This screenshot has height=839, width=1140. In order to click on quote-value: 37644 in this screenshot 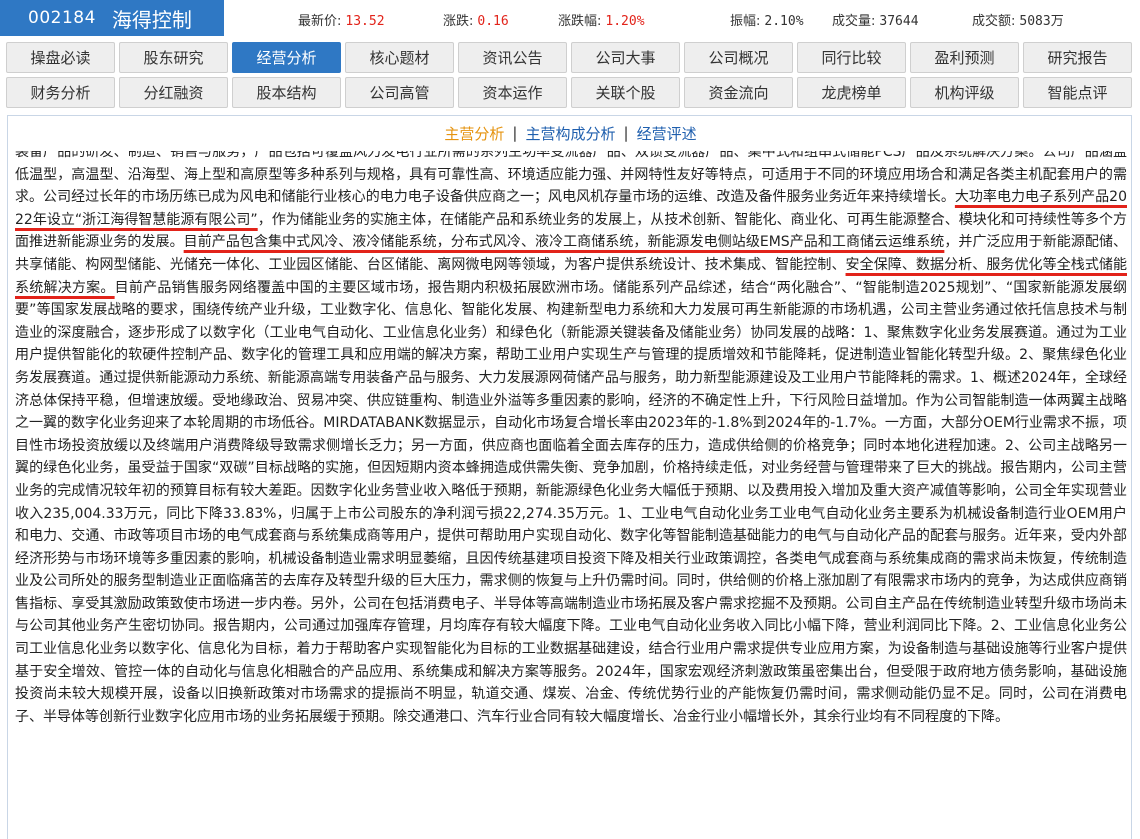, I will do `click(899, 21)`.